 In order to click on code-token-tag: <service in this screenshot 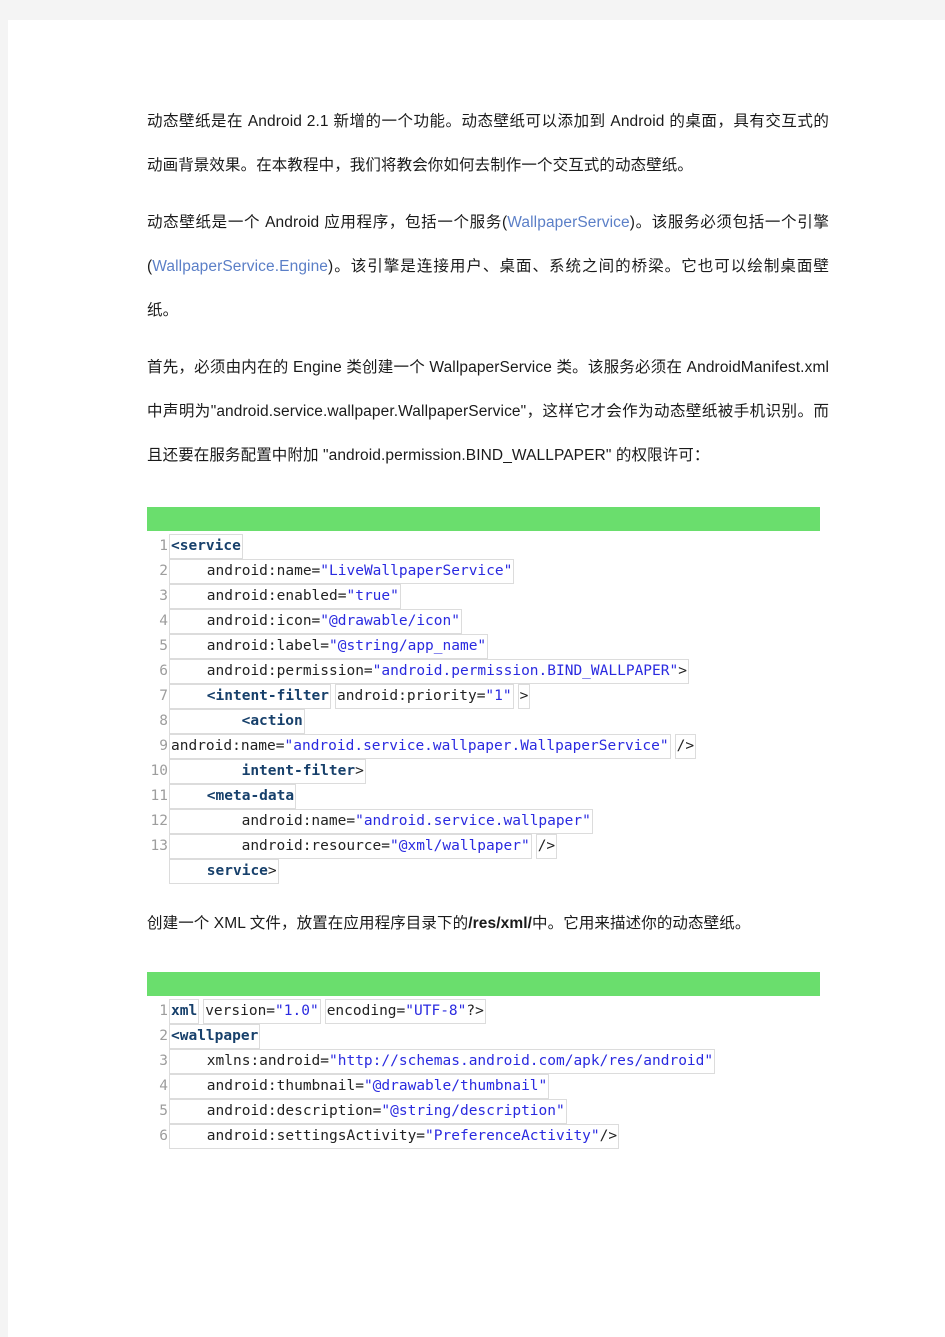, I will do `click(206, 546)`.